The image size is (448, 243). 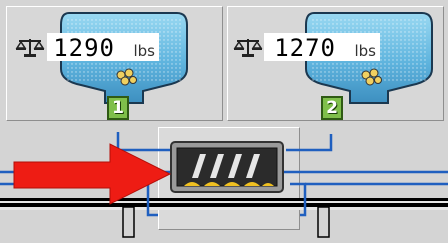 What do you see at coordinates (332, 108) in the screenshot?
I see `hopper-badge-2: 2` at bounding box center [332, 108].